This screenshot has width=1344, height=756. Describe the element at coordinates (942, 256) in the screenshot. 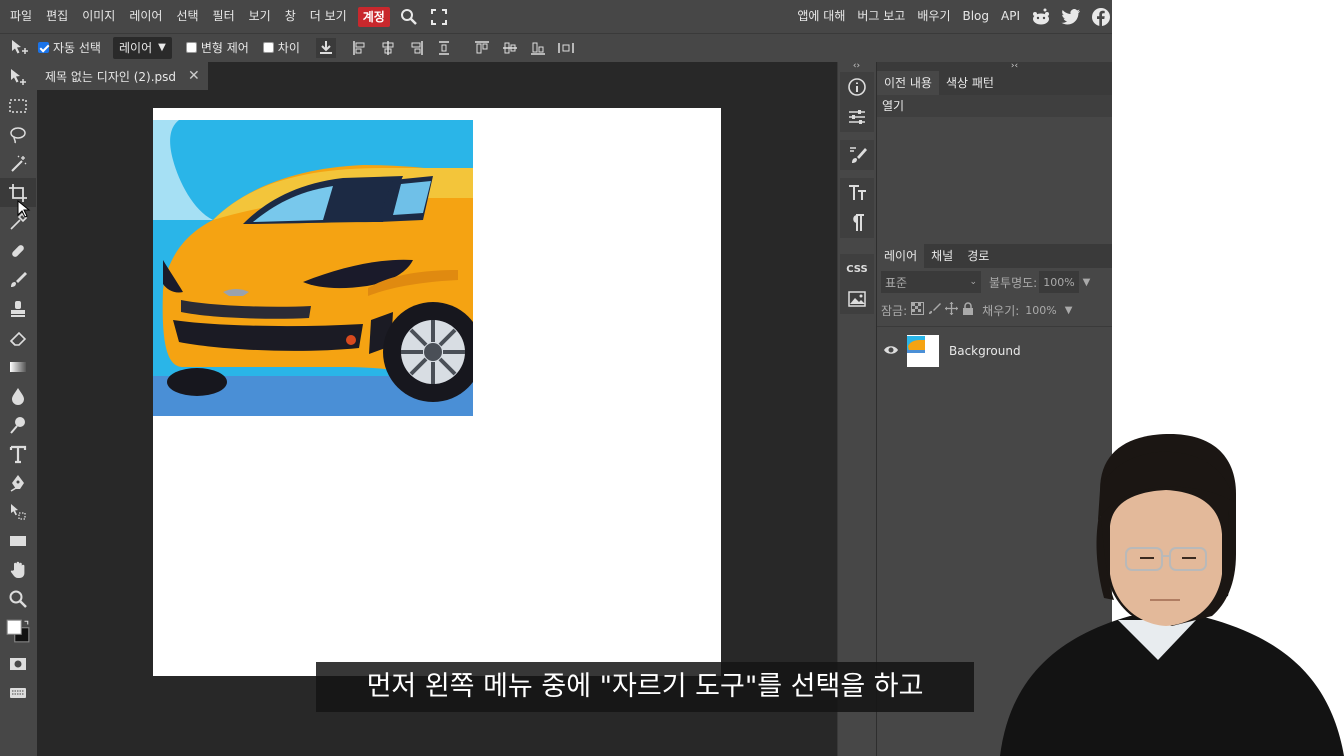

I see `tab-channels: 채널` at that location.